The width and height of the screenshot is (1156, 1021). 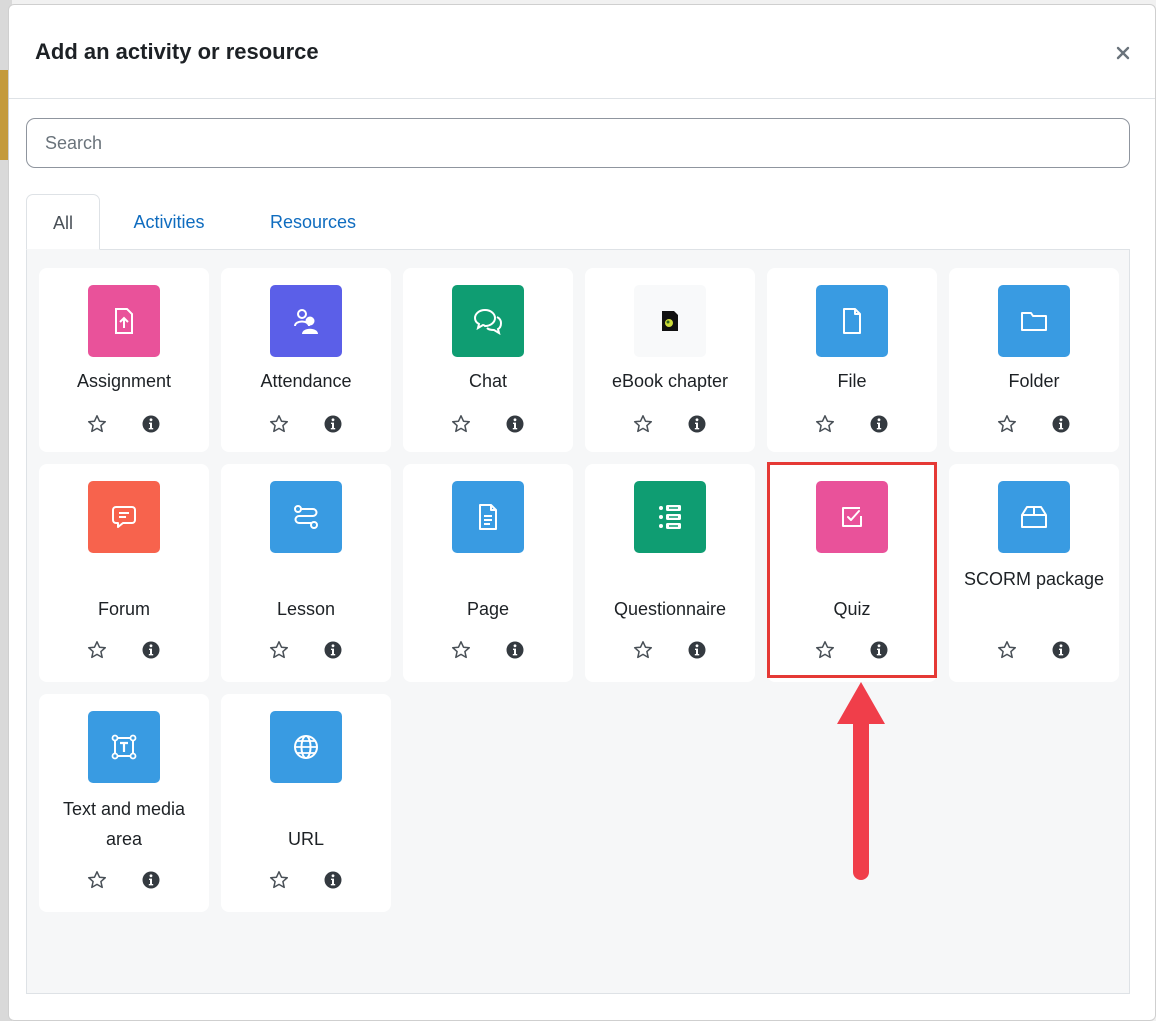 I want to click on url-icon, so click(x=306, y=747).